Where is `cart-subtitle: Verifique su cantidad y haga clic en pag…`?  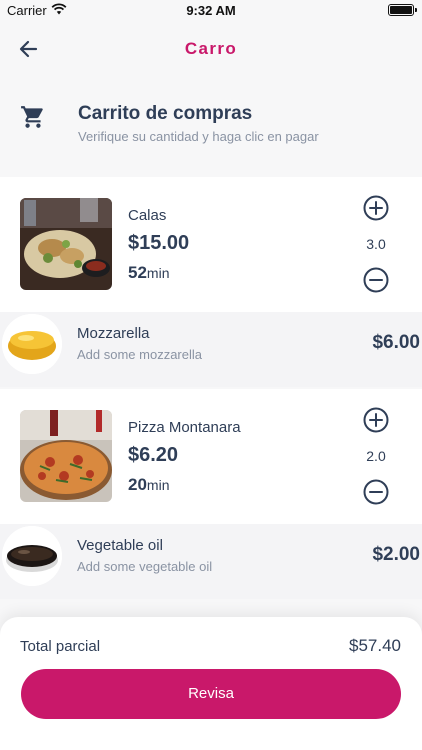 cart-subtitle: Verifique su cantidad y haga clic en pag… is located at coordinates (198, 136).